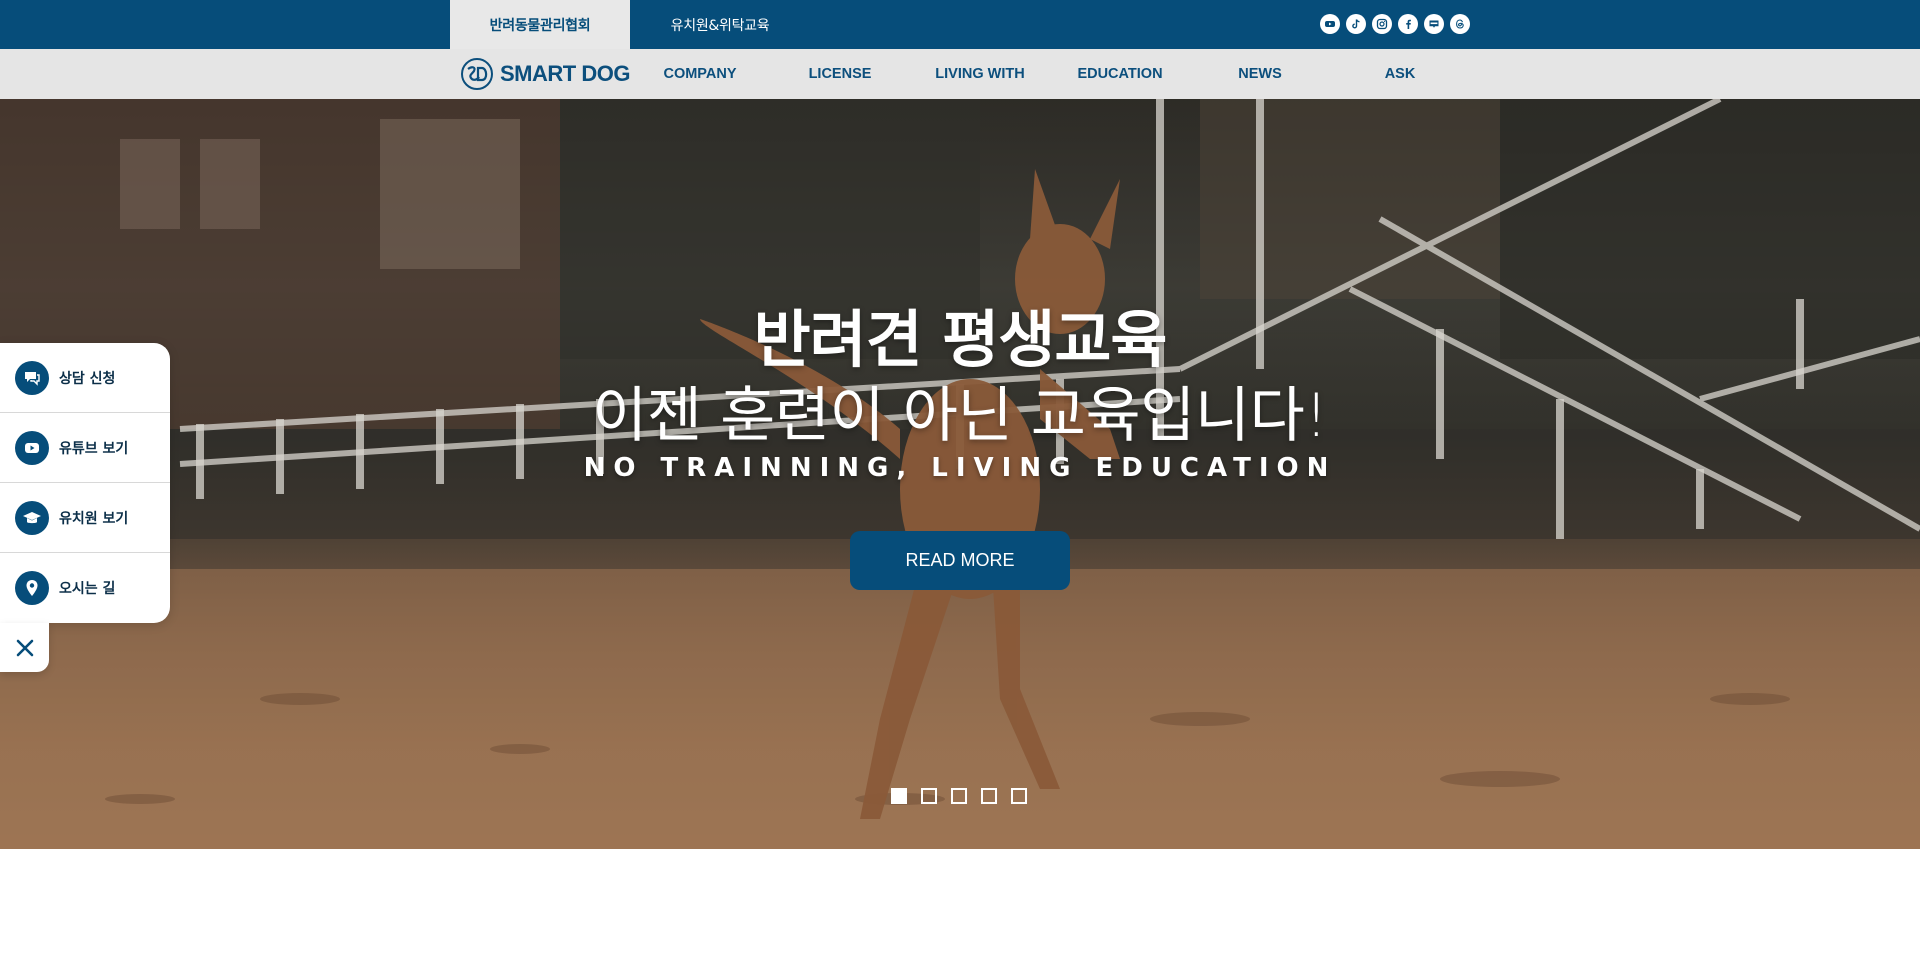  I want to click on quick-item-label: 오시는 길, so click(87, 589).